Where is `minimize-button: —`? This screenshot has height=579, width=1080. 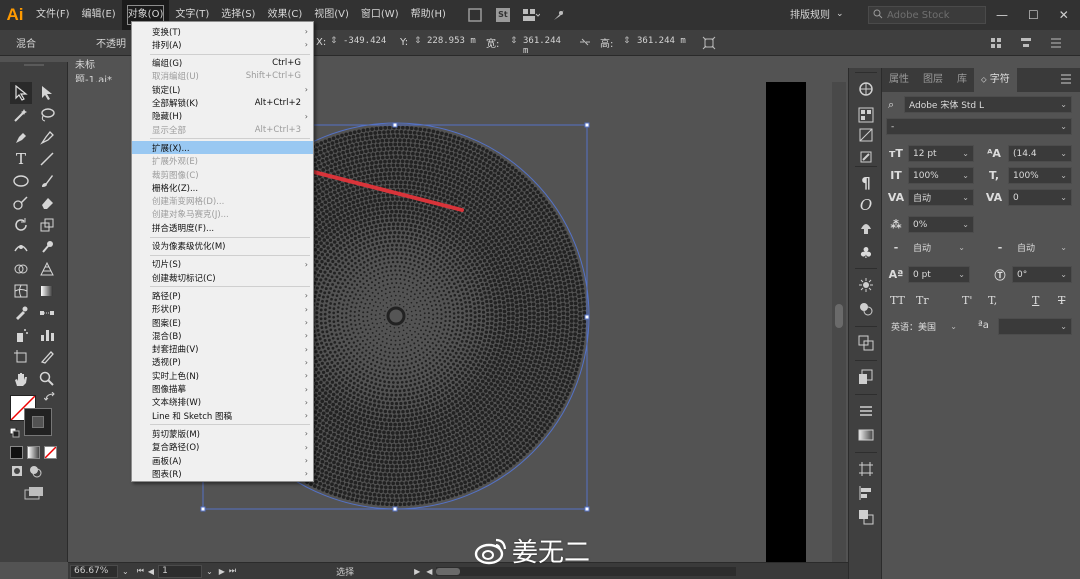 minimize-button: — is located at coordinates (1002, 15).